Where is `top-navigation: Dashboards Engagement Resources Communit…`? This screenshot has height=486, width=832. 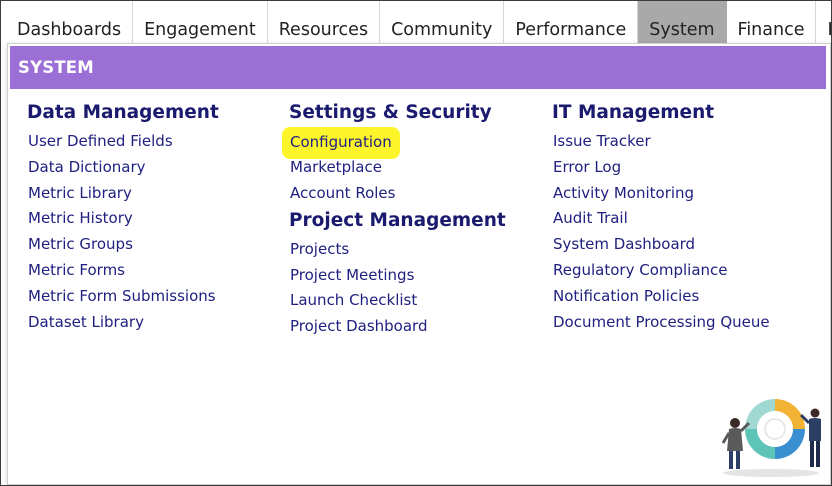 top-navigation: Dashboards Engagement Resources Communit… is located at coordinates (416, 22).